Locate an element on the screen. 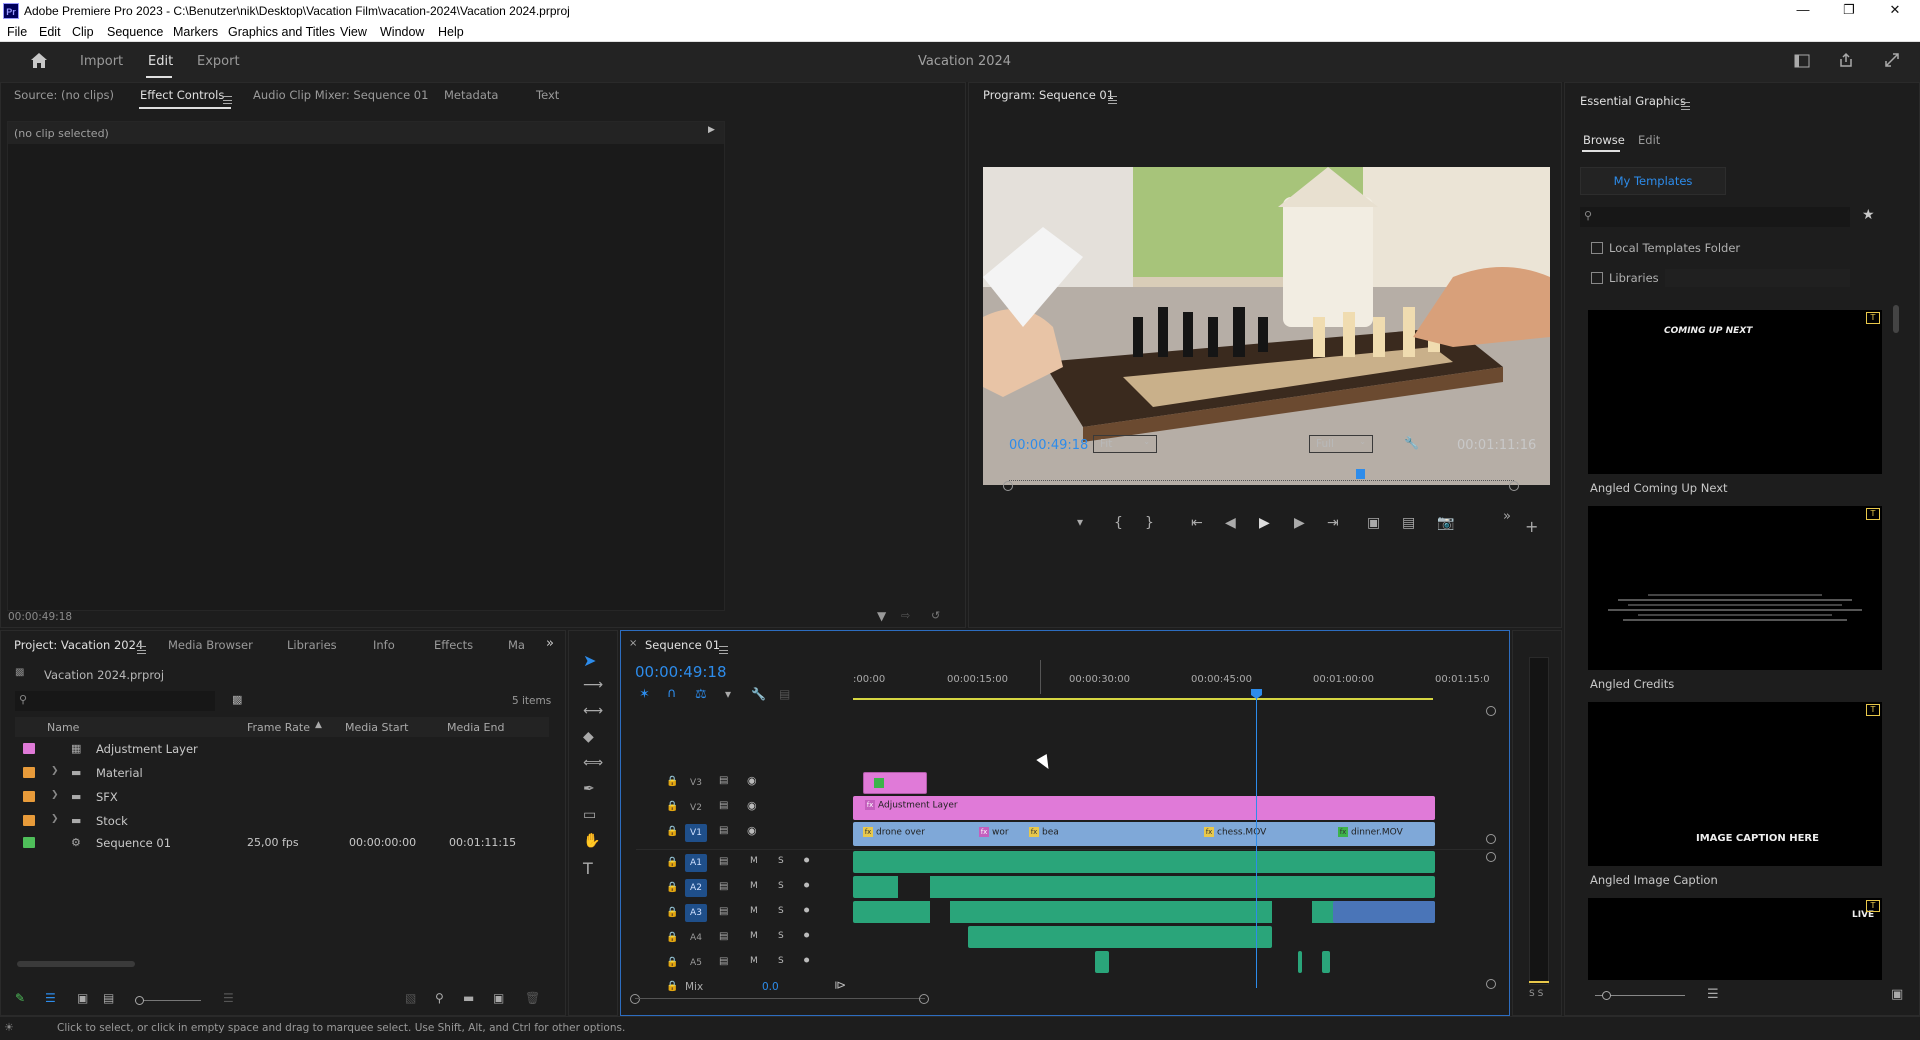  workspace-panel-icon is located at coordinates (1802, 61).